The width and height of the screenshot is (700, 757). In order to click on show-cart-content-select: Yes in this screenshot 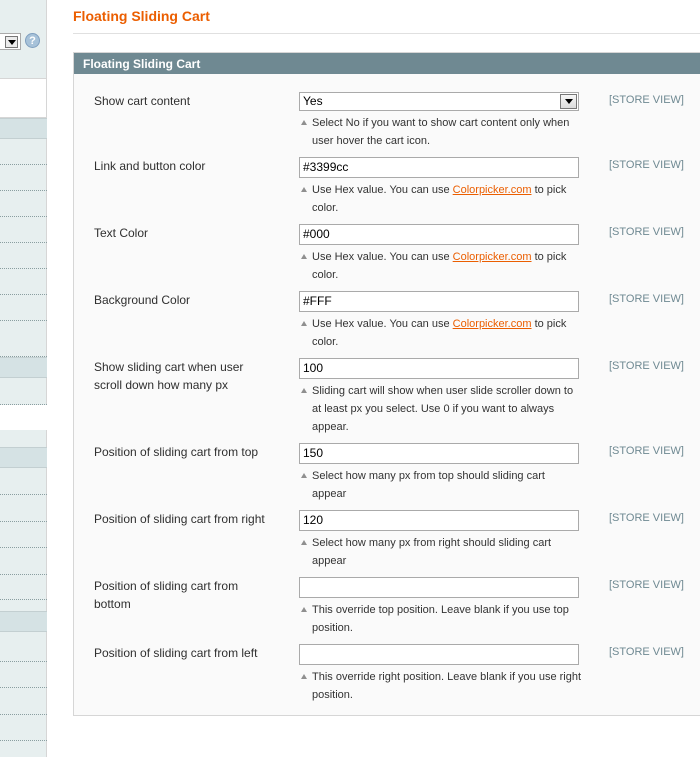, I will do `click(439, 101)`.